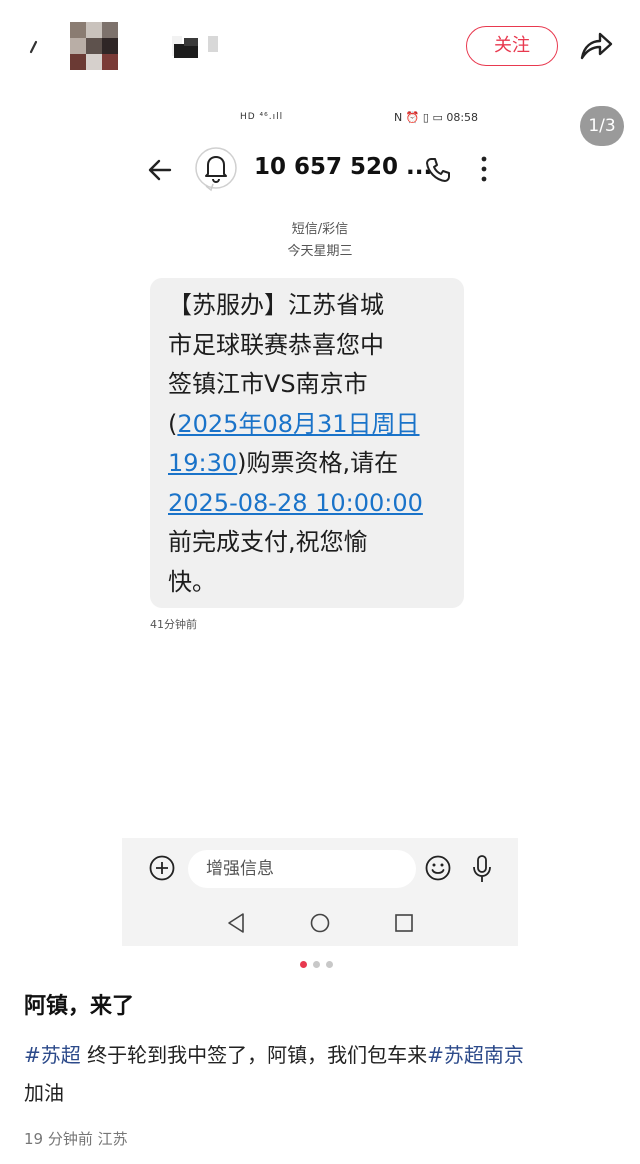 The width and height of the screenshot is (640, 1164). Describe the element at coordinates (268, 542) in the screenshot. I see `message-line: 前完成支付,祝您愉` at that location.